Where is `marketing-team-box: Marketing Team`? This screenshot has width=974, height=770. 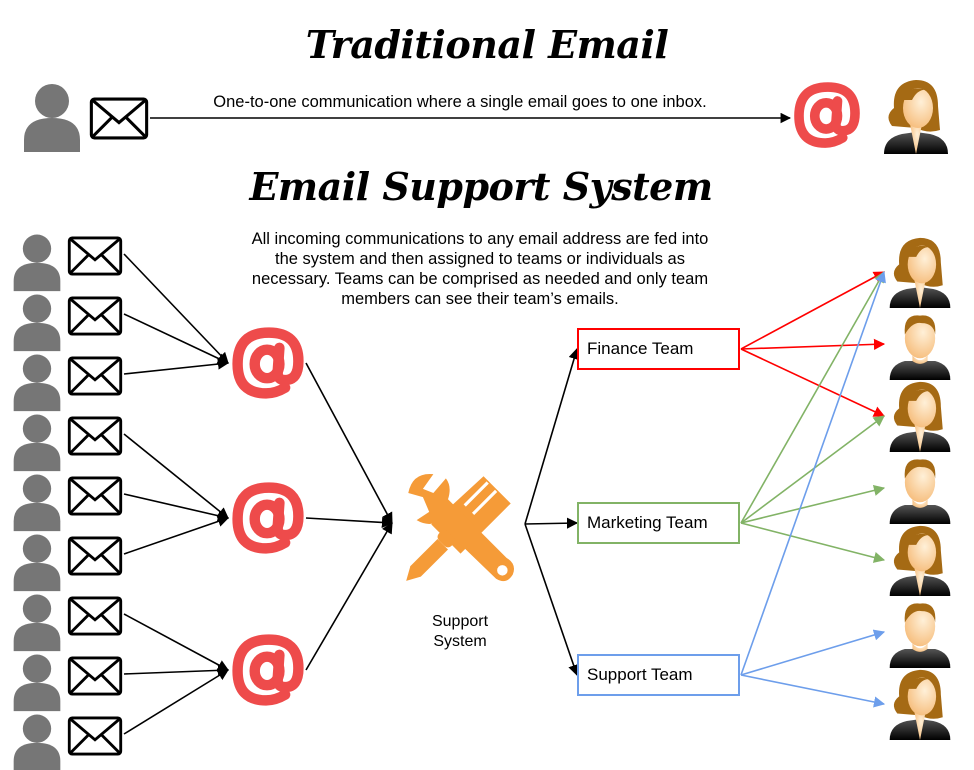
marketing-team-box: Marketing Team is located at coordinates (658, 523).